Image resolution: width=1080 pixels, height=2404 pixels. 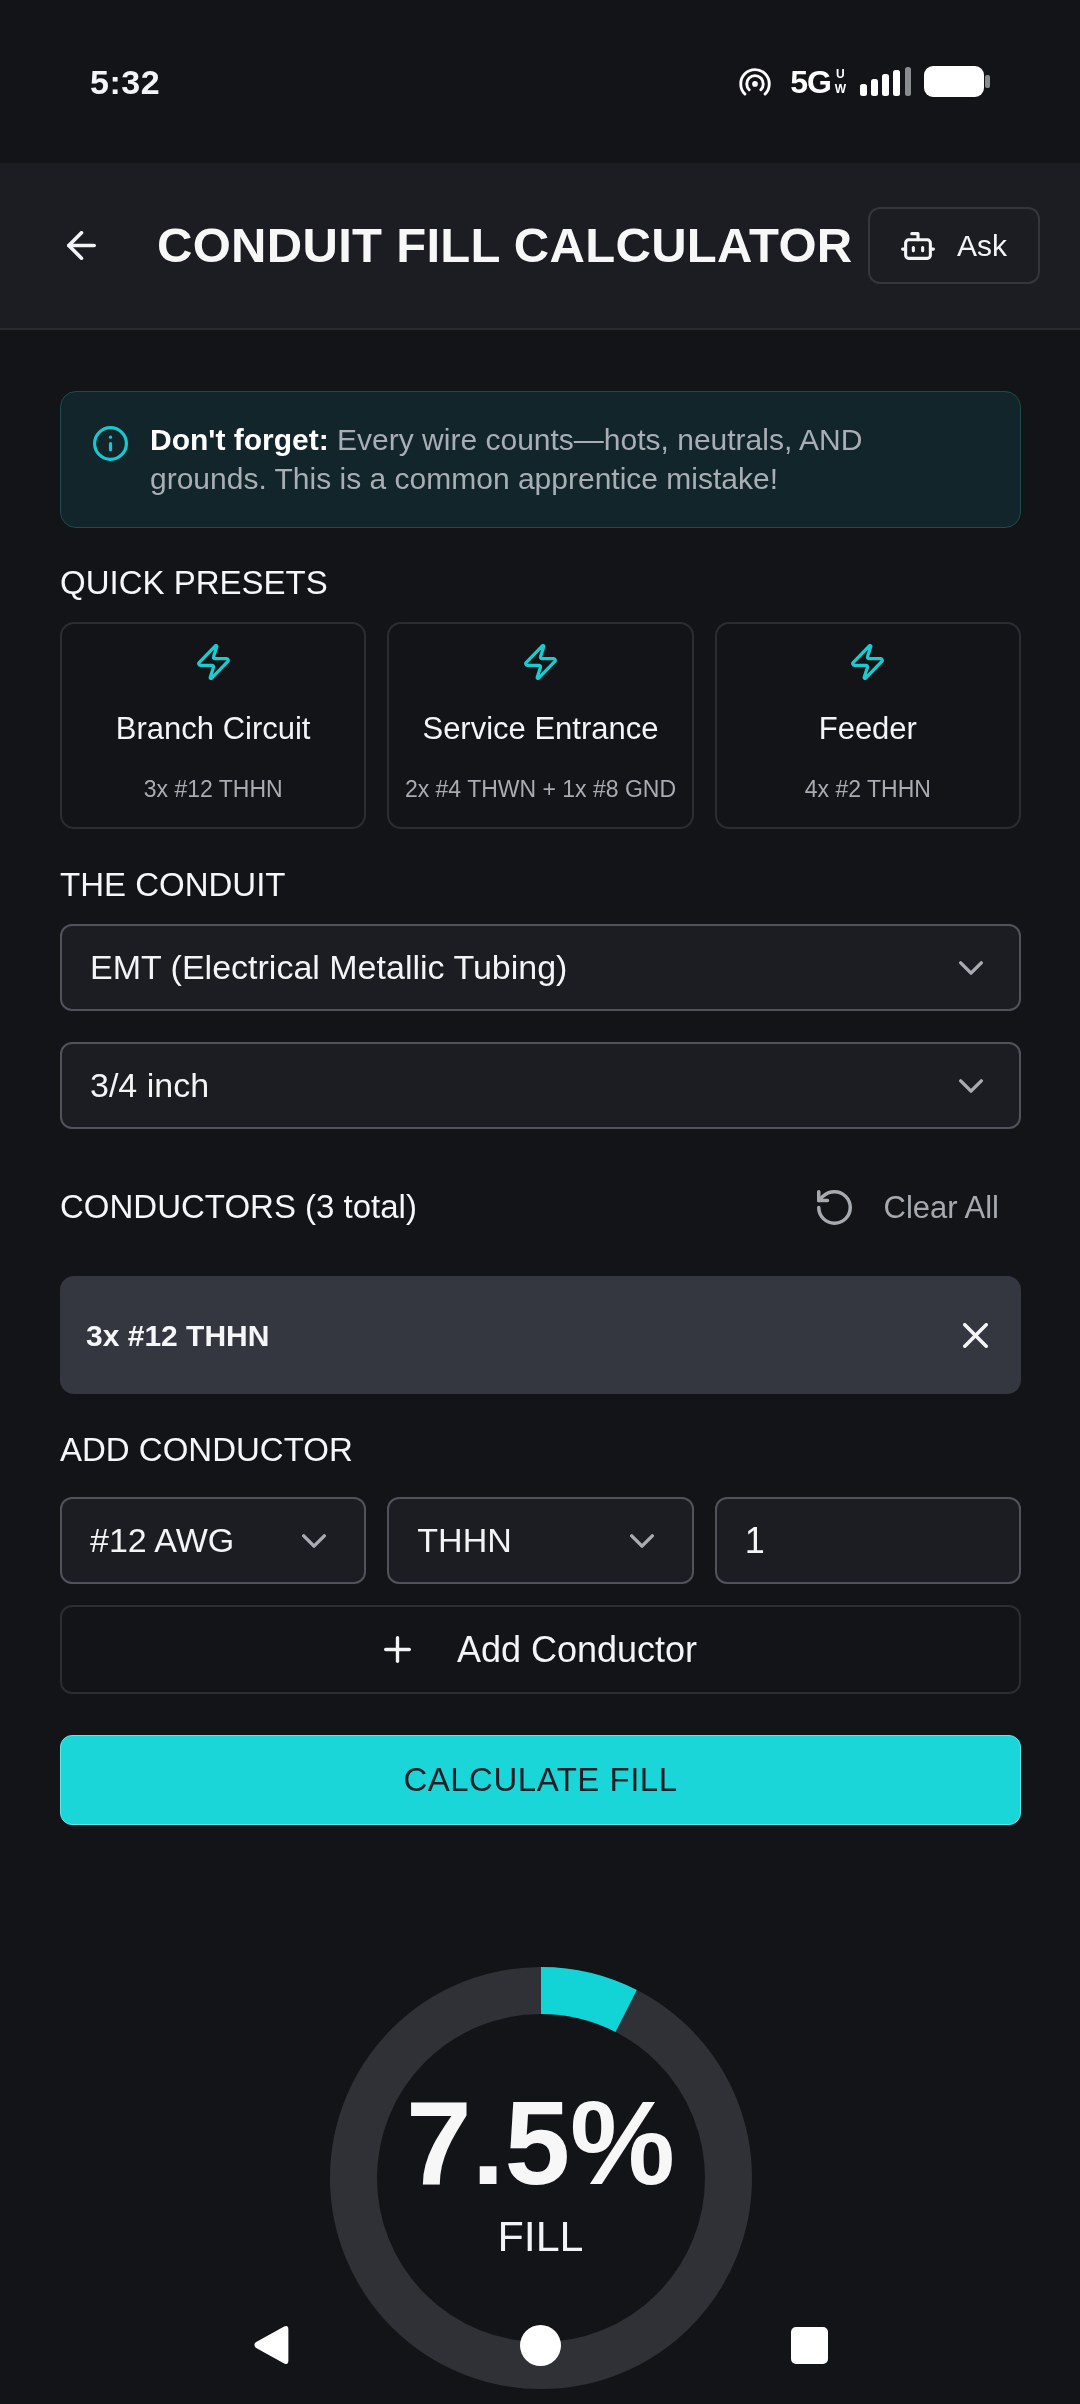 What do you see at coordinates (213, 789) in the screenshot?
I see `preset-detail: 3x #12 THHN` at bounding box center [213, 789].